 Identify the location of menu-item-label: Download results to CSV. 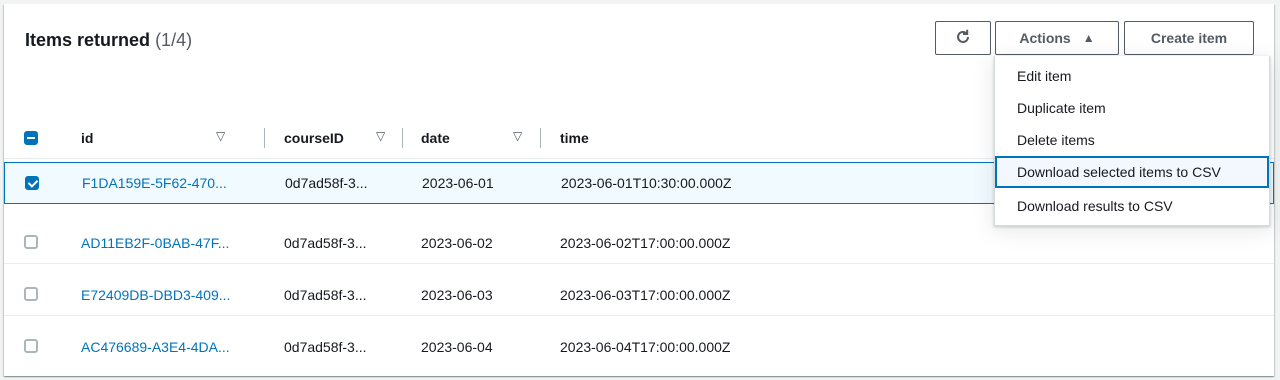
(1095, 206).